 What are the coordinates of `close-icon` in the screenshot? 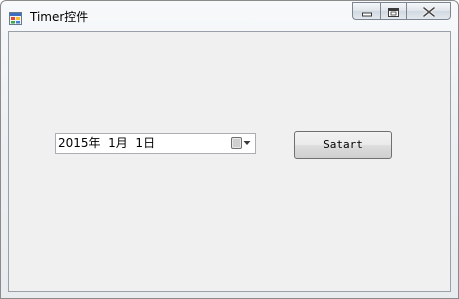 It's located at (428, 11).